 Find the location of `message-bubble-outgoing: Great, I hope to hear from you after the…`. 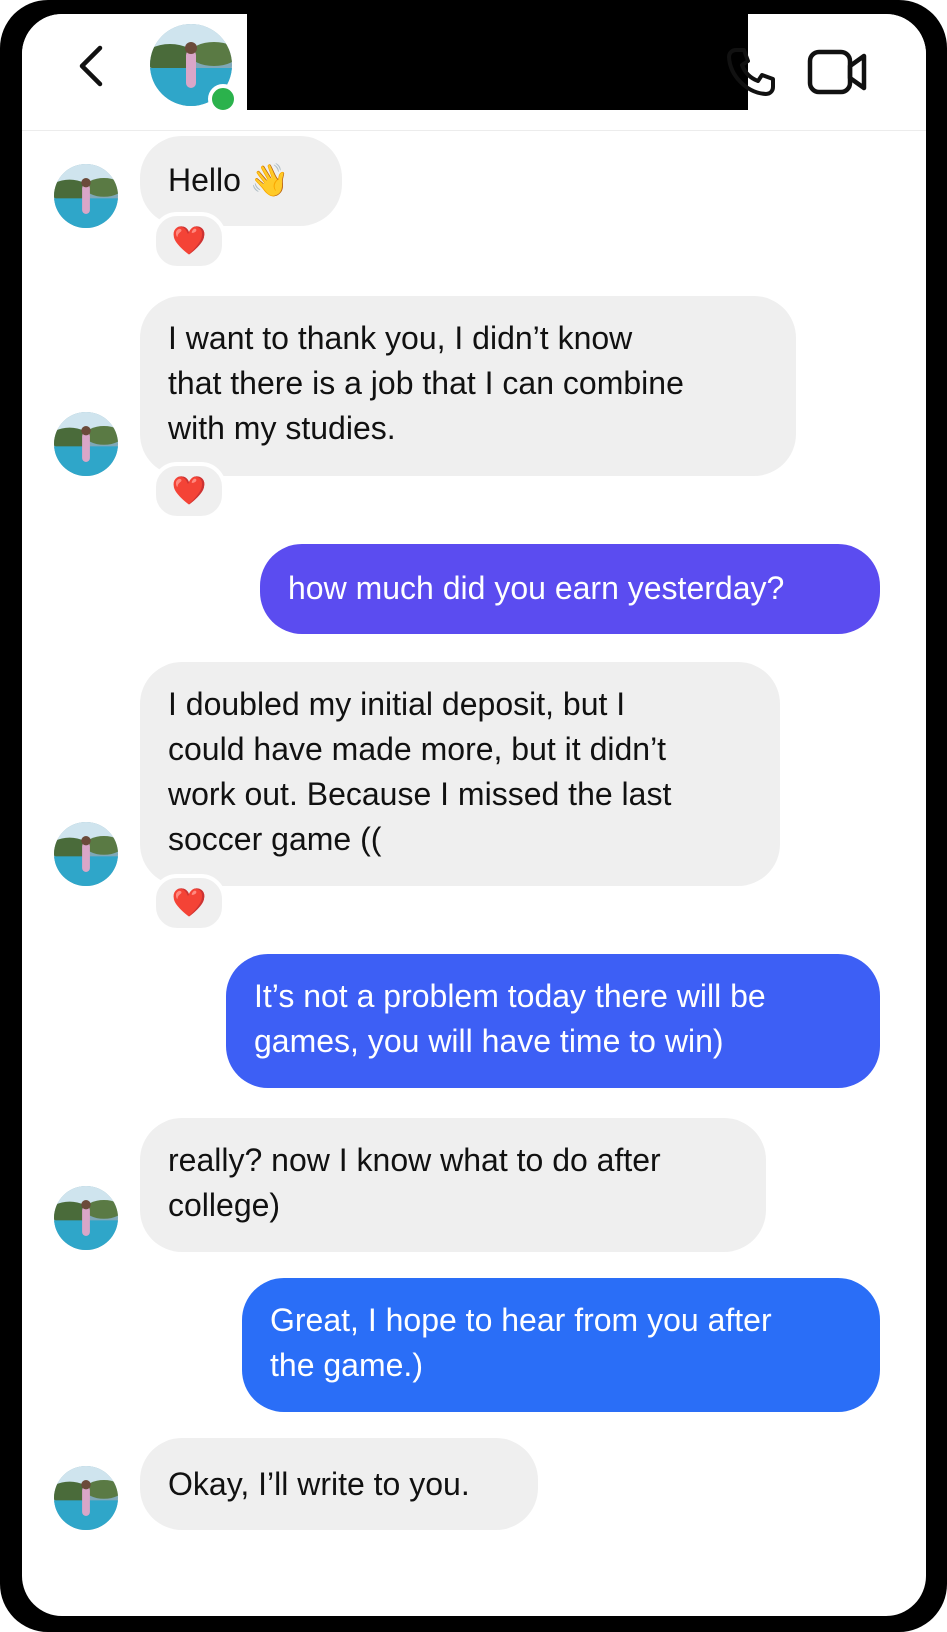

message-bubble-outgoing: Great, I hope to hear from you after the… is located at coordinates (561, 1345).